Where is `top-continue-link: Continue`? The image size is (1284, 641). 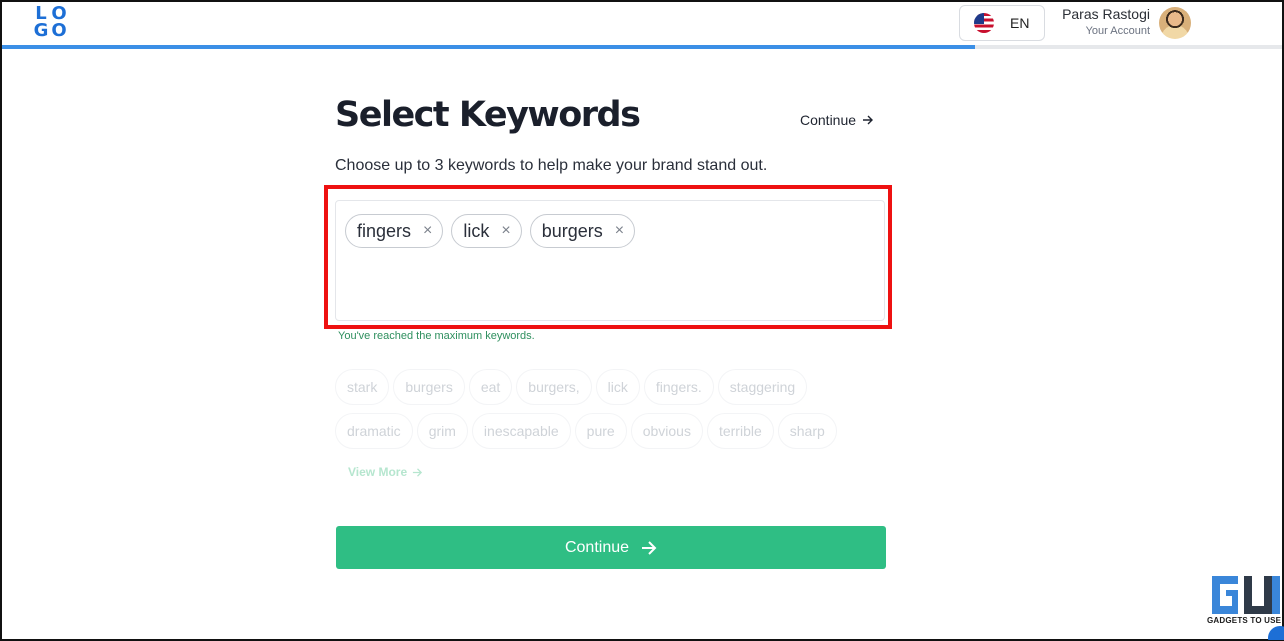 top-continue-link: Continue is located at coordinates (837, 120).